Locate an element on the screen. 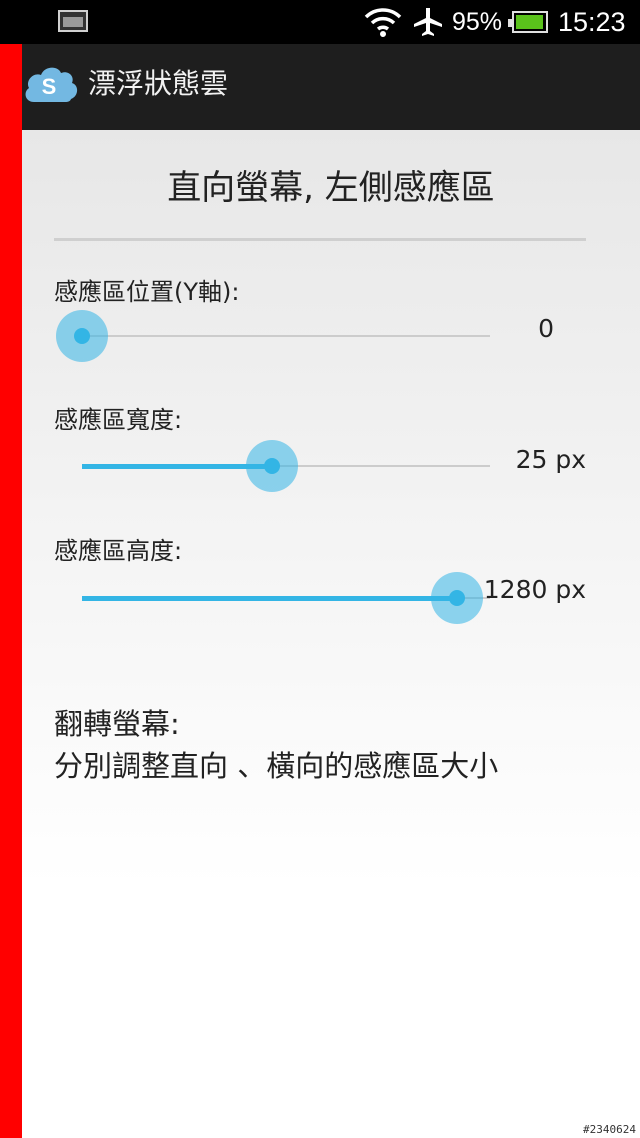 Image resolution: width=640 pixels, height=1138 pixels. battery-icon is located at coordinates (528, 22).